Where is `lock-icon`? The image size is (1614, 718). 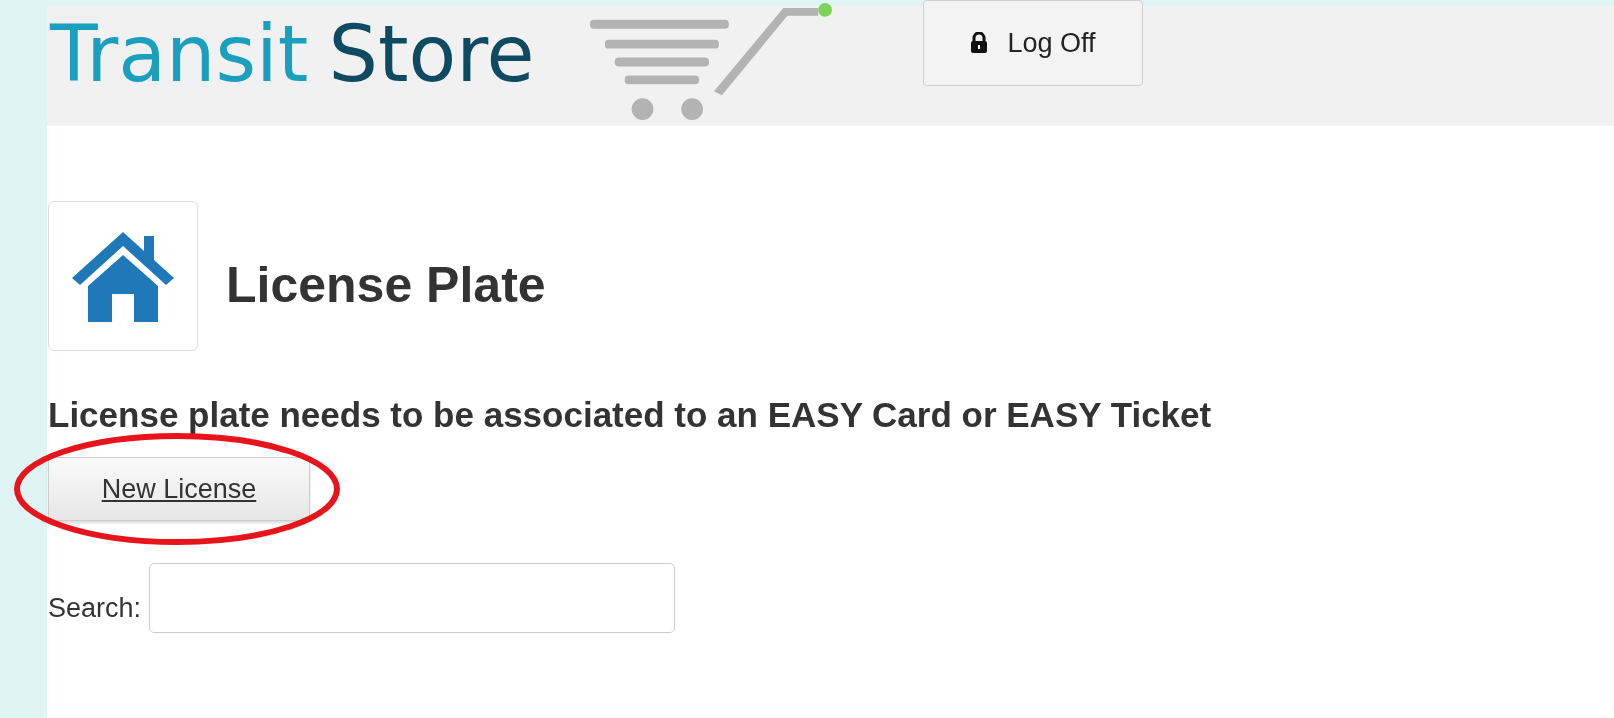
lock-icon is located at coordinates (978, 43).